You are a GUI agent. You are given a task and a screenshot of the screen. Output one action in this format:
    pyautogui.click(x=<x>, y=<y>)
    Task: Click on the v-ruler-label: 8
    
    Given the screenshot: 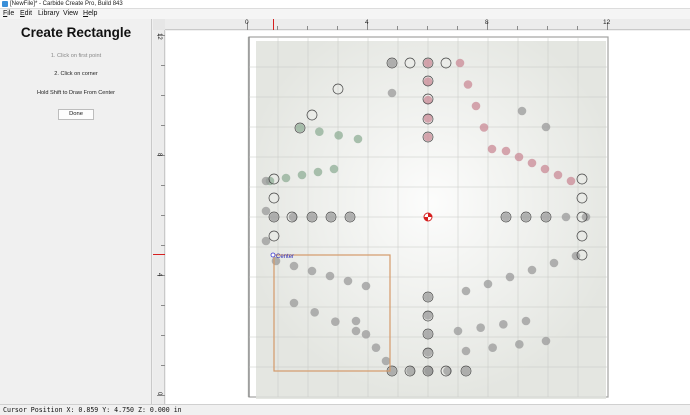 What is the action you would take?
    pyautogui.click(x=159, y=155)
    